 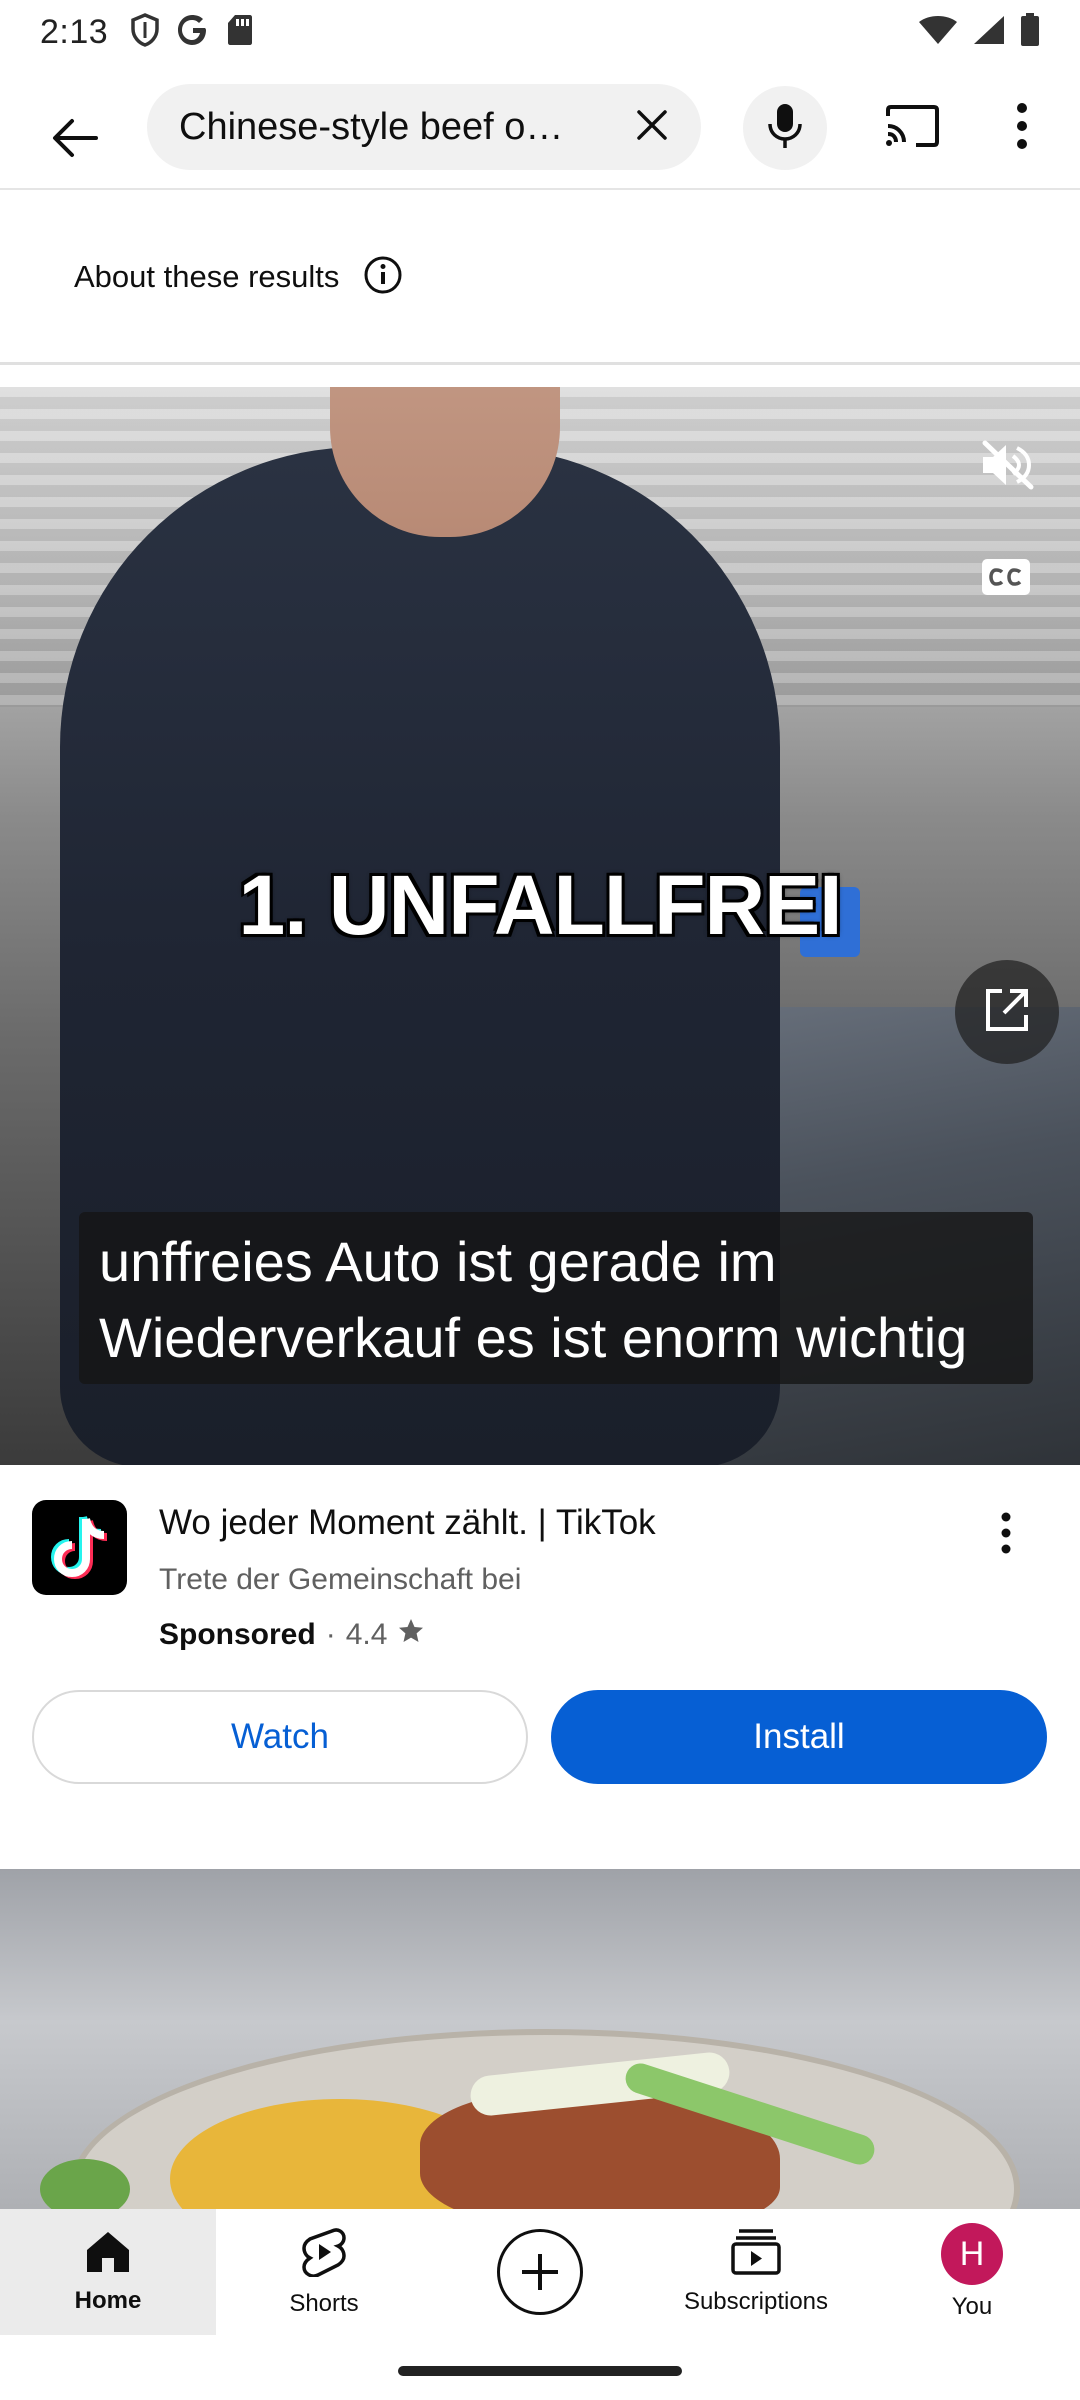 What do you see at coordinates (74, 31) in the screenshot?
I see `status-time: 2:13` at bounding box center [74, 31].